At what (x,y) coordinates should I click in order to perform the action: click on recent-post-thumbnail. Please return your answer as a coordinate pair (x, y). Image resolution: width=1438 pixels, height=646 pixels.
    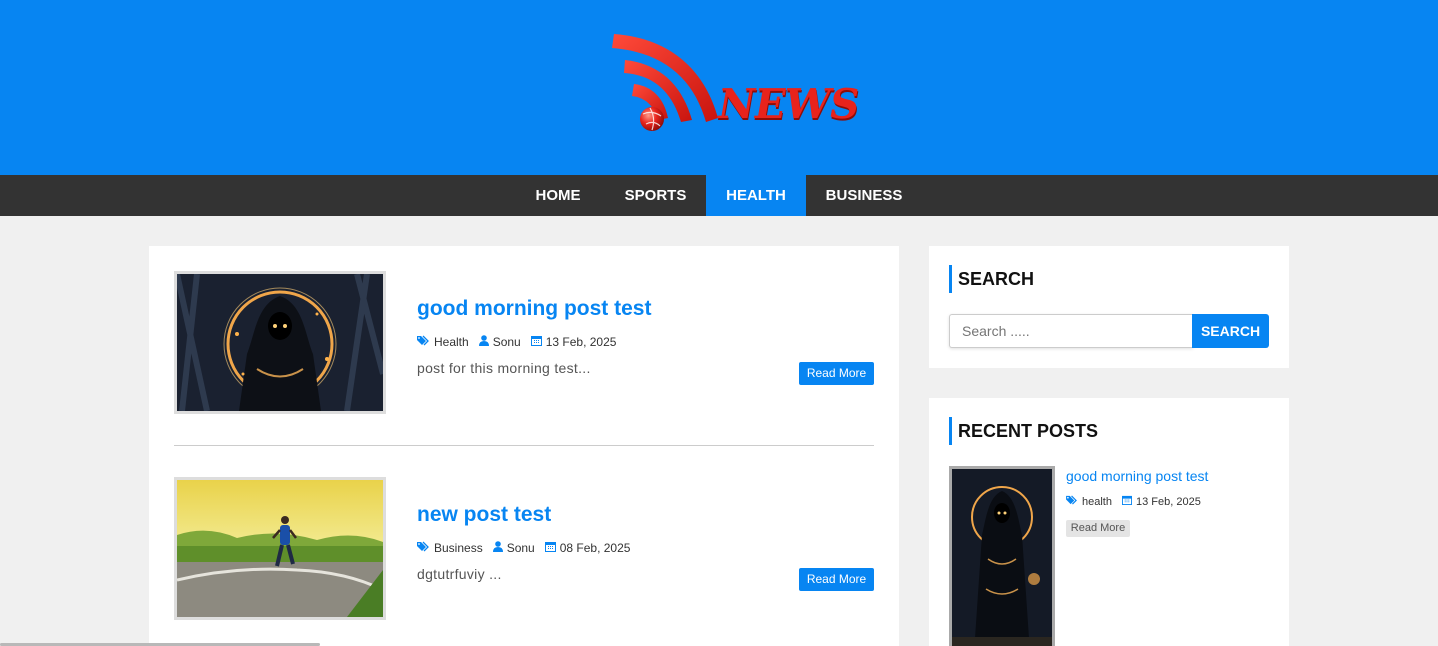
    Looking at the image, I should click on (1002, 556).